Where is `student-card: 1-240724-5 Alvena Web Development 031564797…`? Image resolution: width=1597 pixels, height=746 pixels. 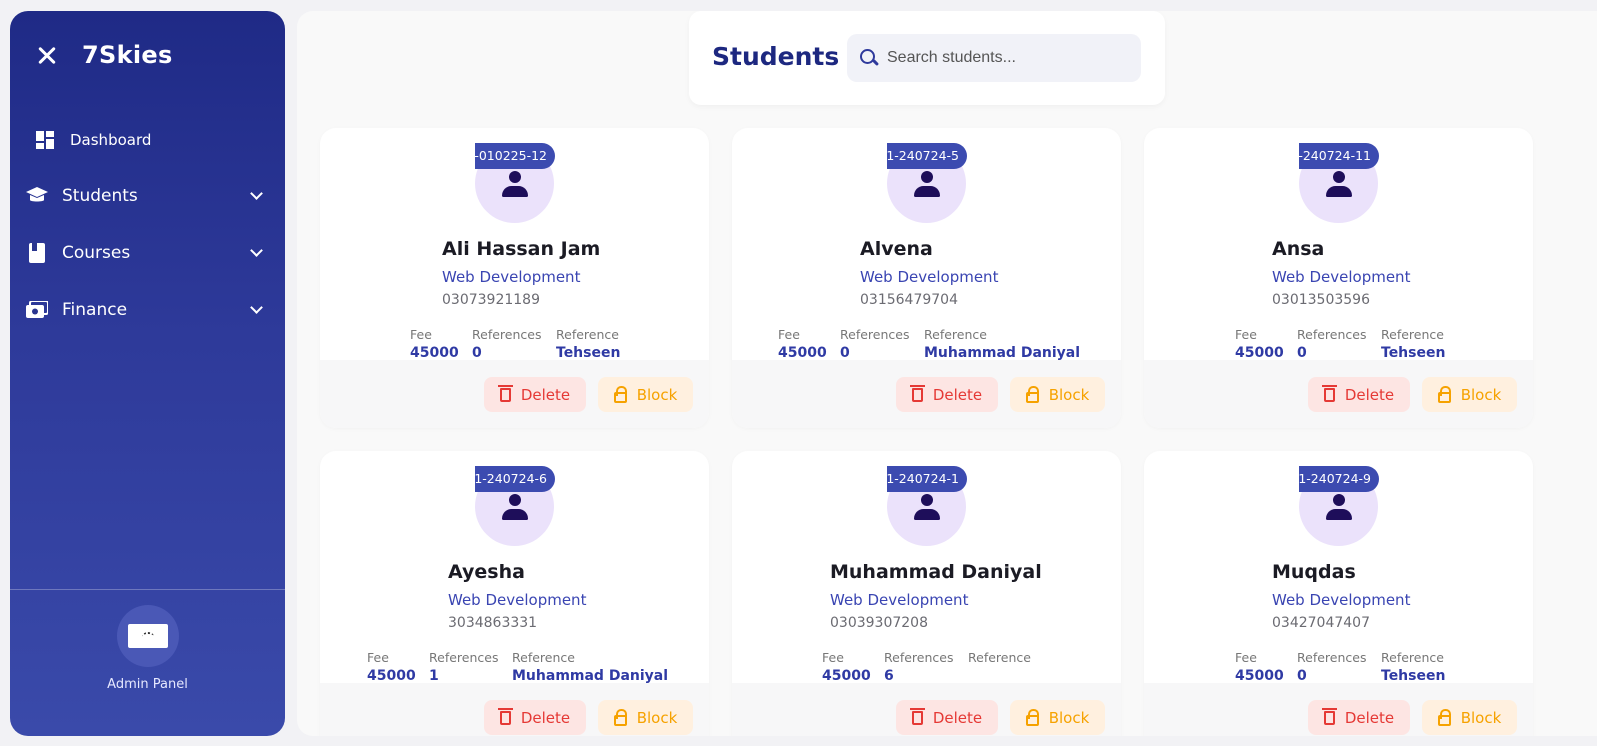
student-card: 1-240724-5 Alvena Web Development 031564797… is located at coordinates (926, 278).